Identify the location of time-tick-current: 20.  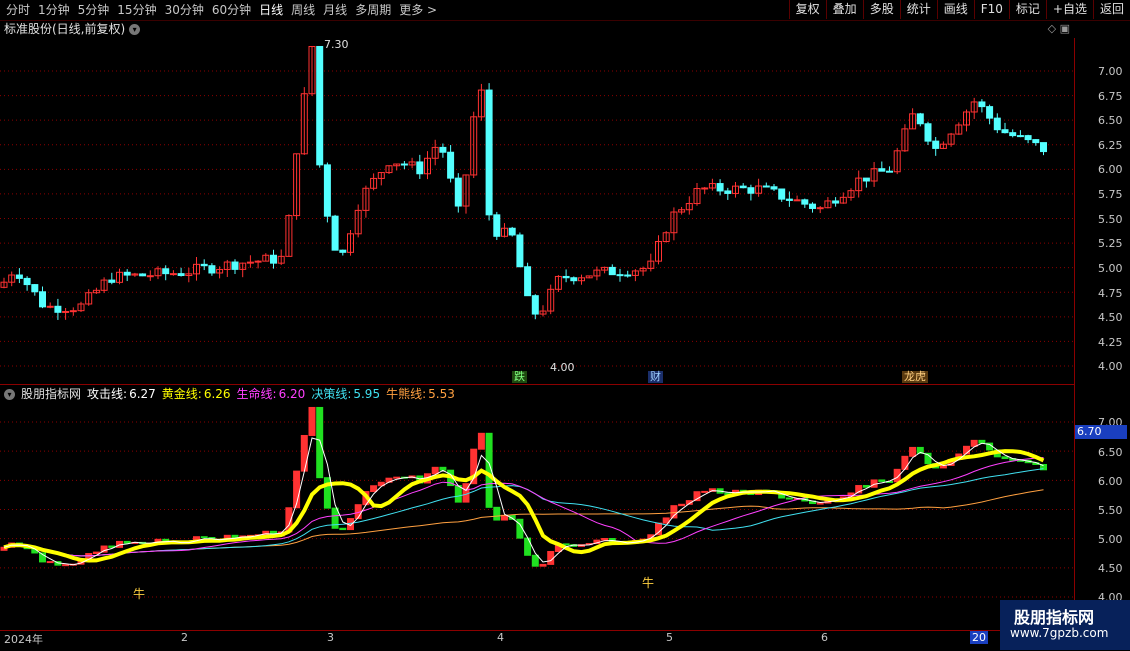
(979, 637).